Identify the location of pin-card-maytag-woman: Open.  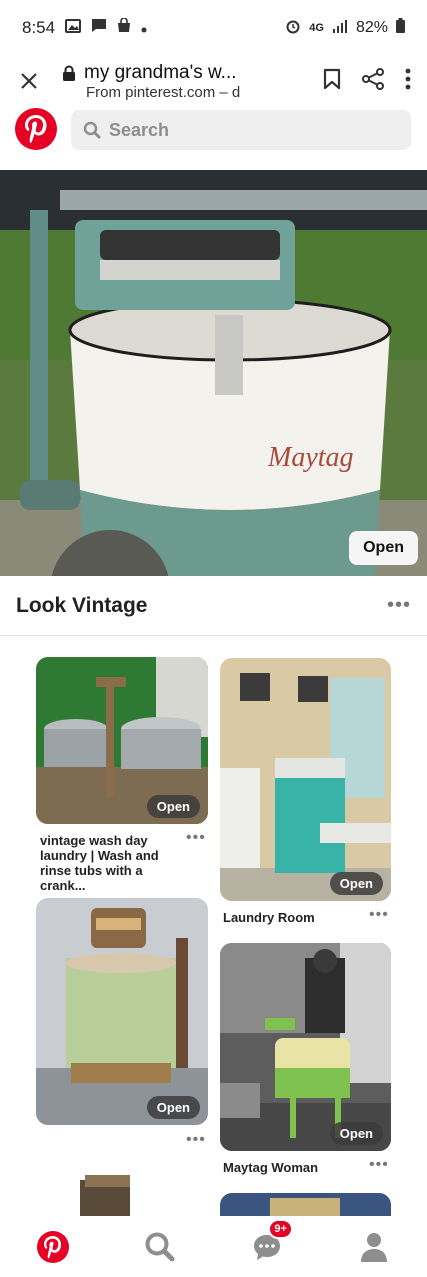
(305, 1047).